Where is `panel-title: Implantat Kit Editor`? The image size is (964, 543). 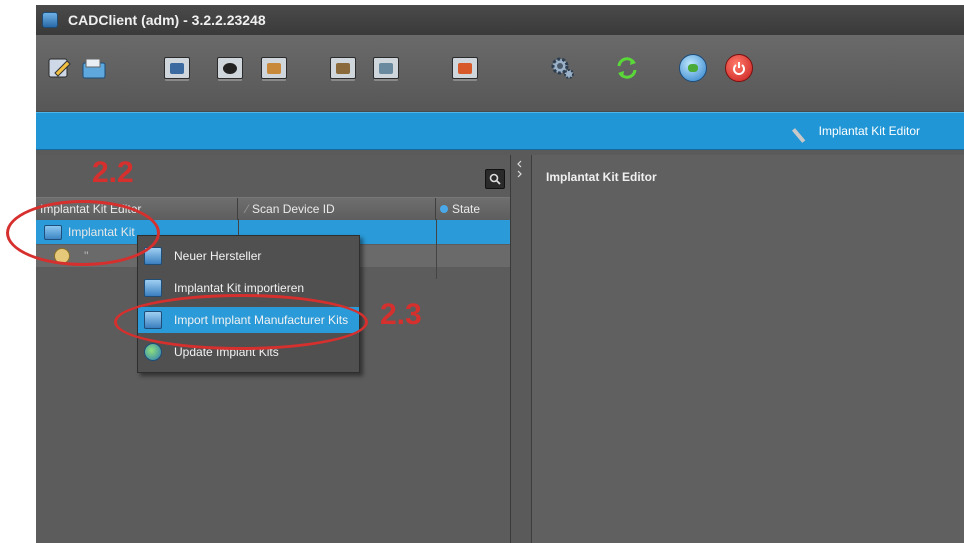
panel-title: Implantat Kit Editor is located at coordinates (601, 177).